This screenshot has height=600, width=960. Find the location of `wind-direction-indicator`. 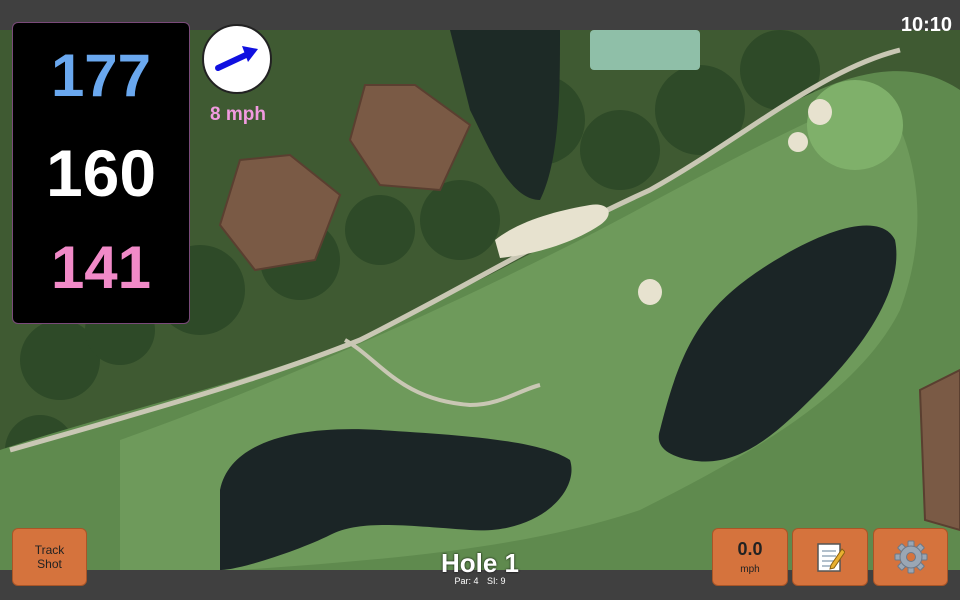

wind-direction-indicator is located at coordinates (237, 59).